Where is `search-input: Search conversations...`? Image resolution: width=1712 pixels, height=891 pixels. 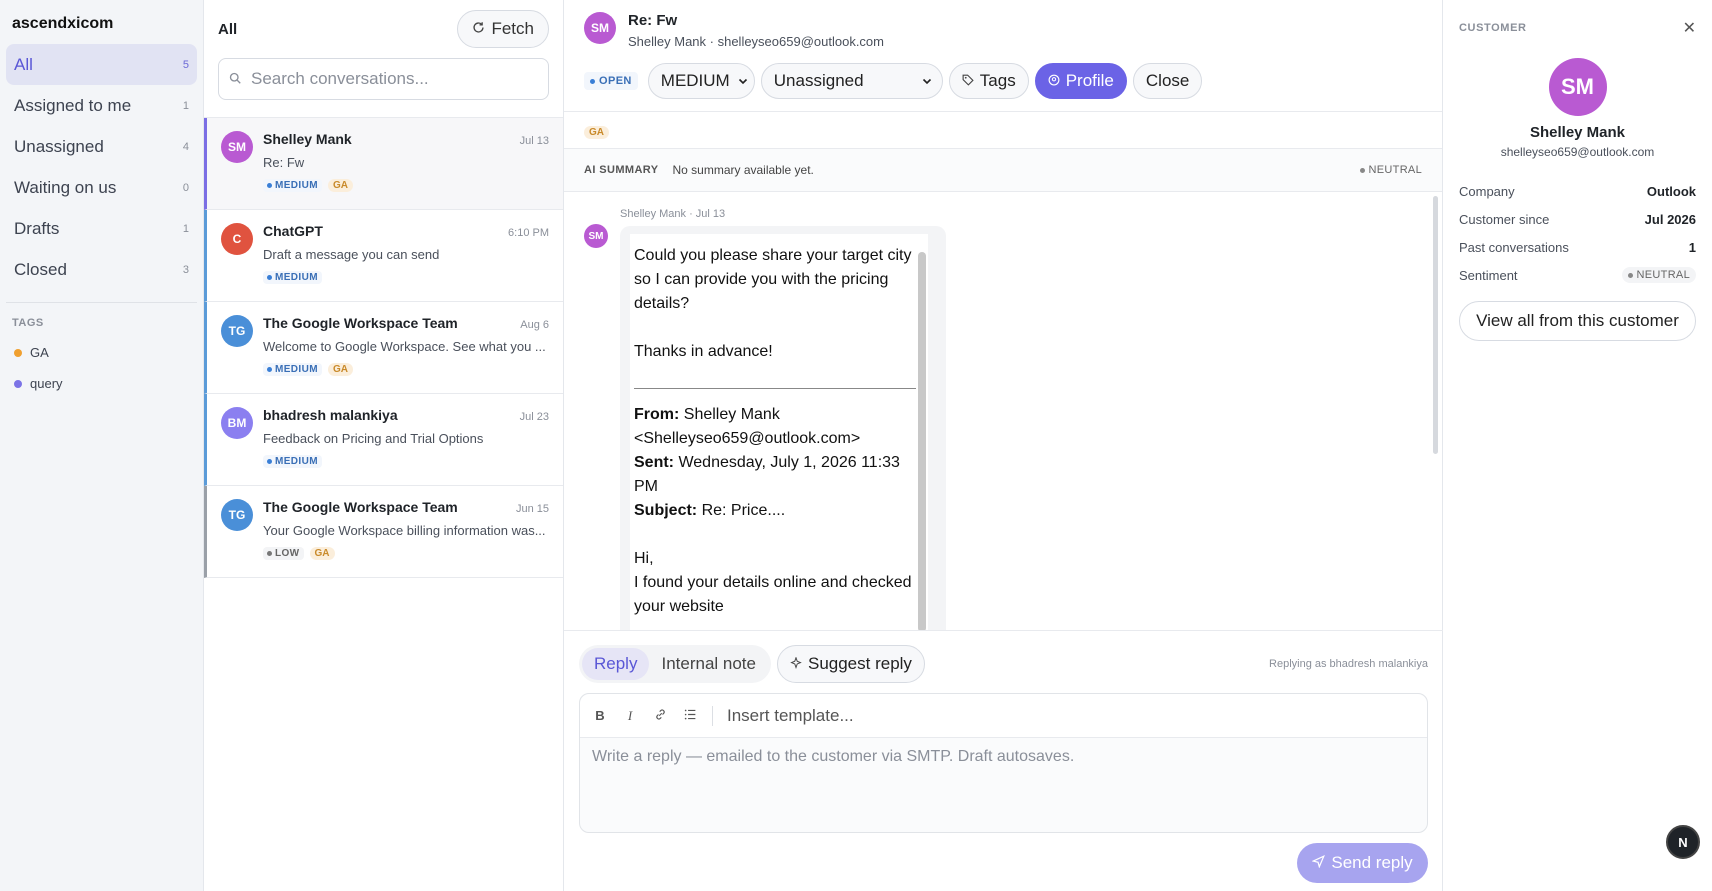
search-input: Search conversations... is located at coordinates (383, 79).